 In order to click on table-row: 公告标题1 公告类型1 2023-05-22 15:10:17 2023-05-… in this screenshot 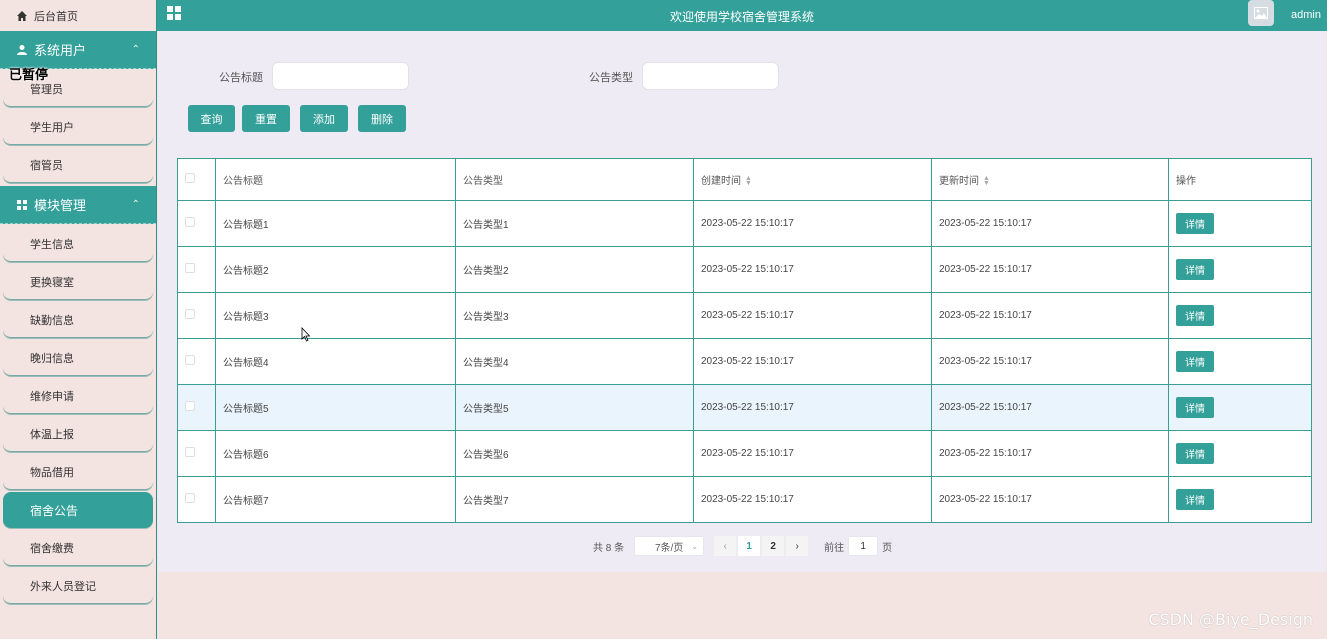, I will do `click(744, 223)`.